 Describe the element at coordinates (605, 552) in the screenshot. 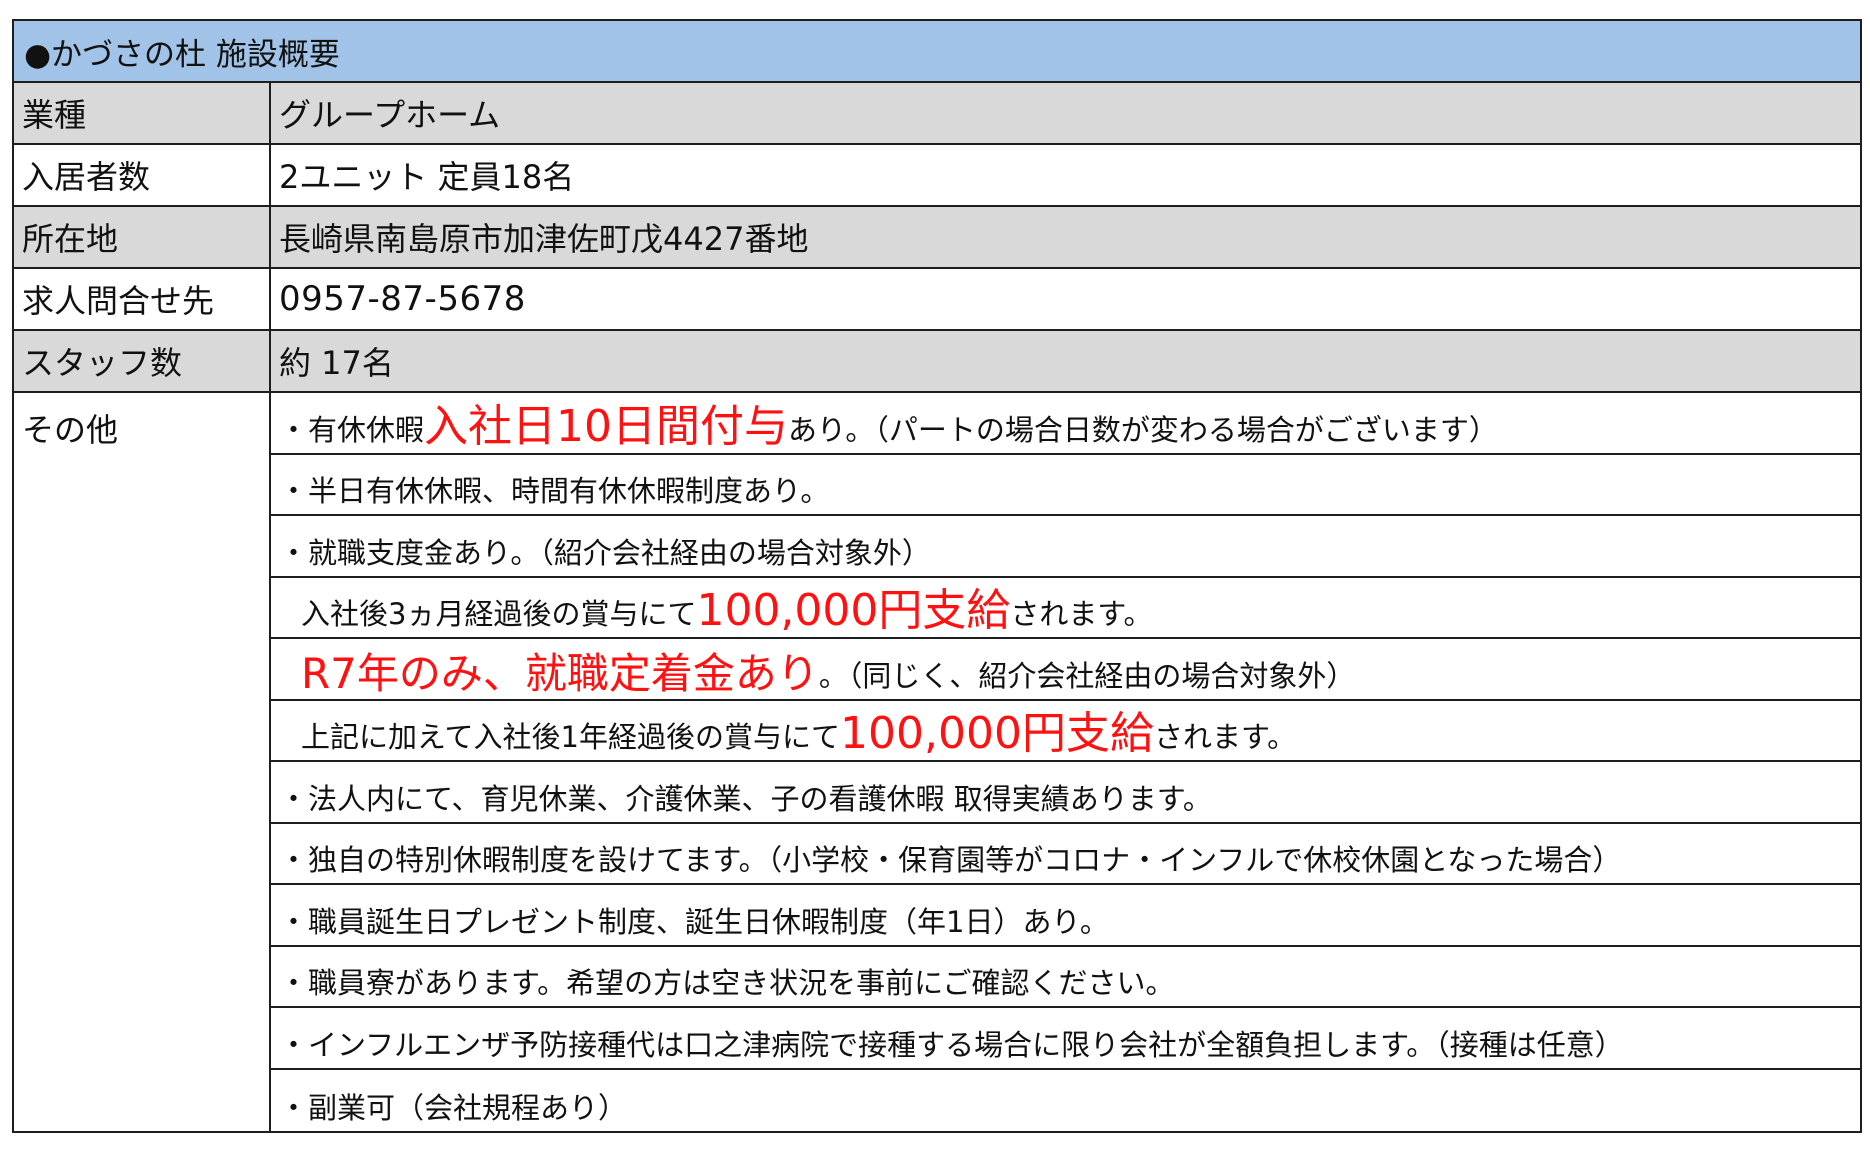

I see `item-text: ・就職支度金あり。（紹介会社経由の場合対象外）` at that location.